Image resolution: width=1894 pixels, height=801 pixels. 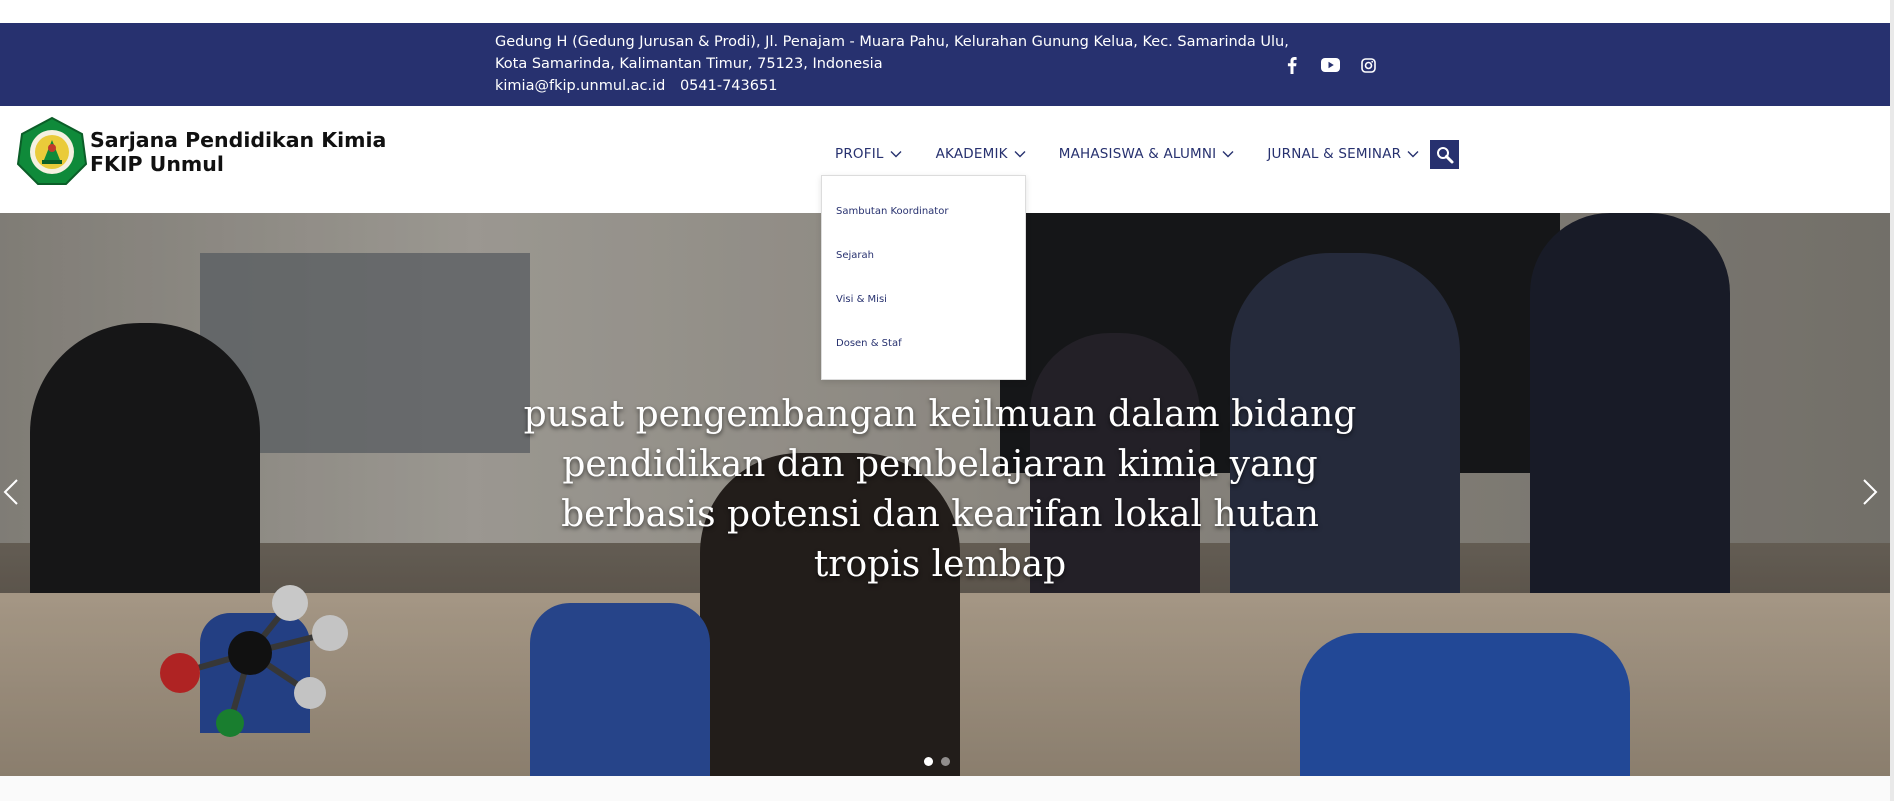 I want to click on chevron-left-icon, so click(x=10, y=492).